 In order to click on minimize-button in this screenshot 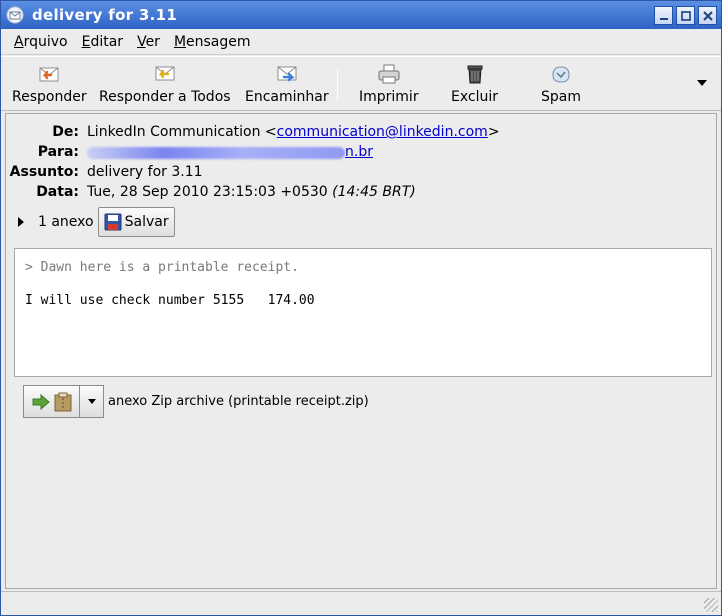, I will do `click(663, 15)`.